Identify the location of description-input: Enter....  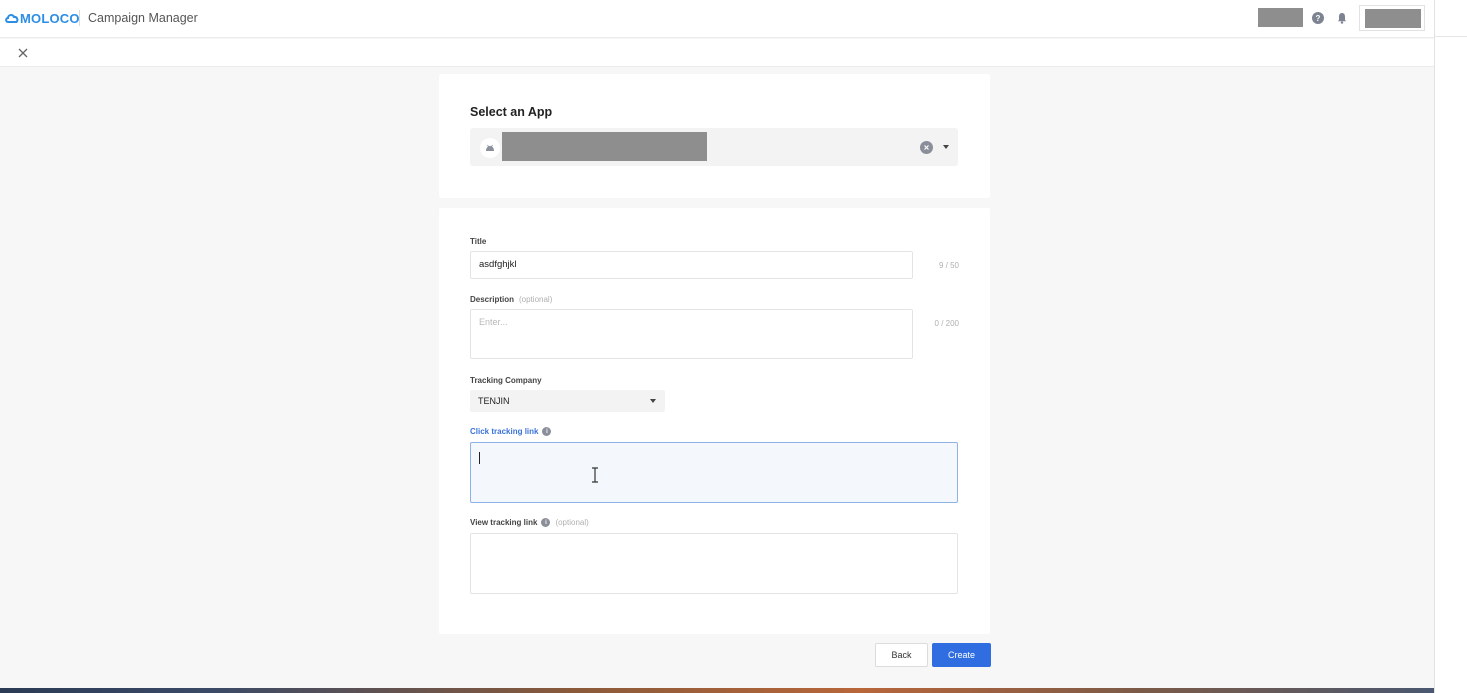
(691, 334).